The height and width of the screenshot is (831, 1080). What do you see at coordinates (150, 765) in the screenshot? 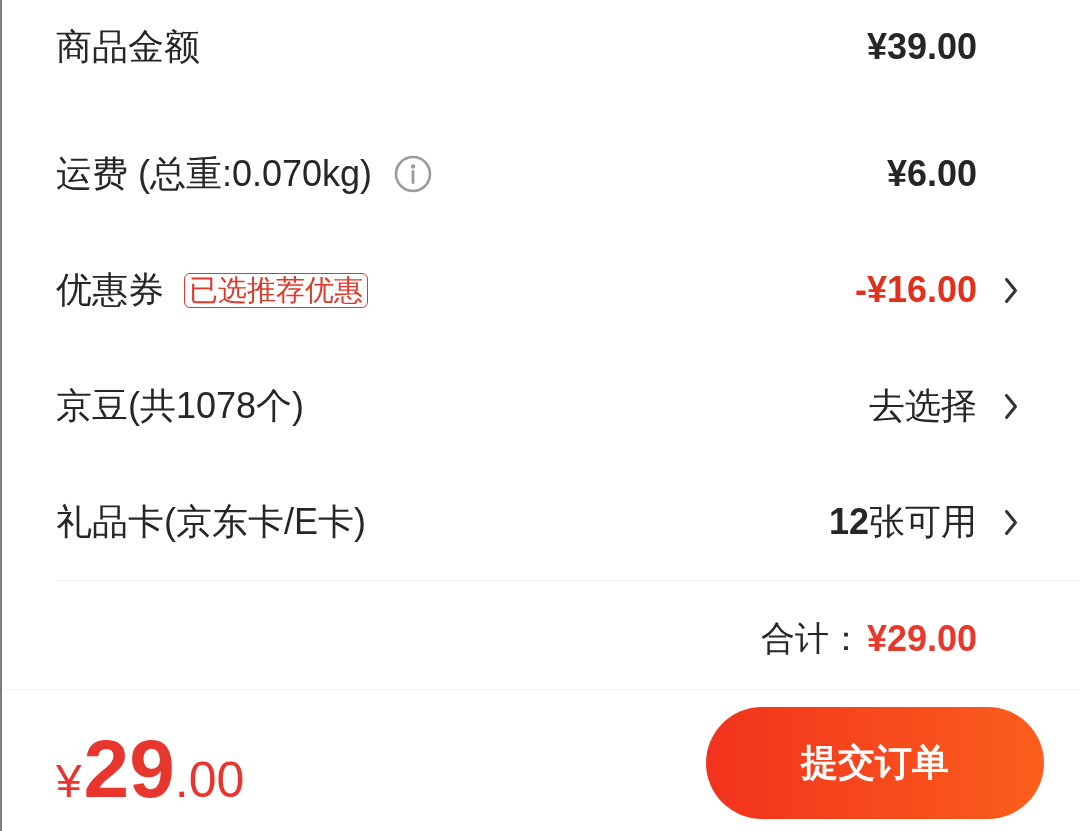
I see `payable-price: ¥29.00` at bounding box center [150, 765].